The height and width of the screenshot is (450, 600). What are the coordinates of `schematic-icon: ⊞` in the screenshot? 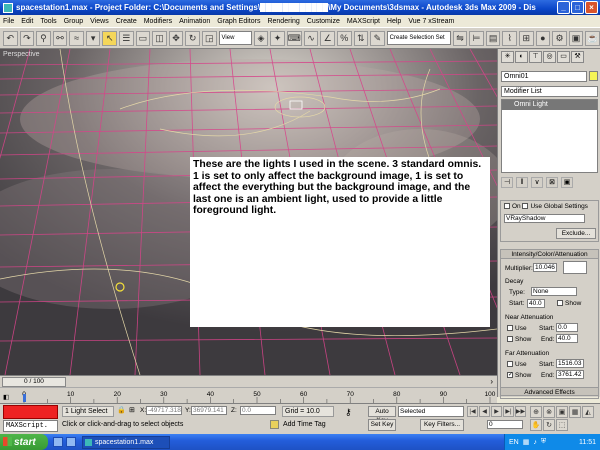 It's located at (526, 38).